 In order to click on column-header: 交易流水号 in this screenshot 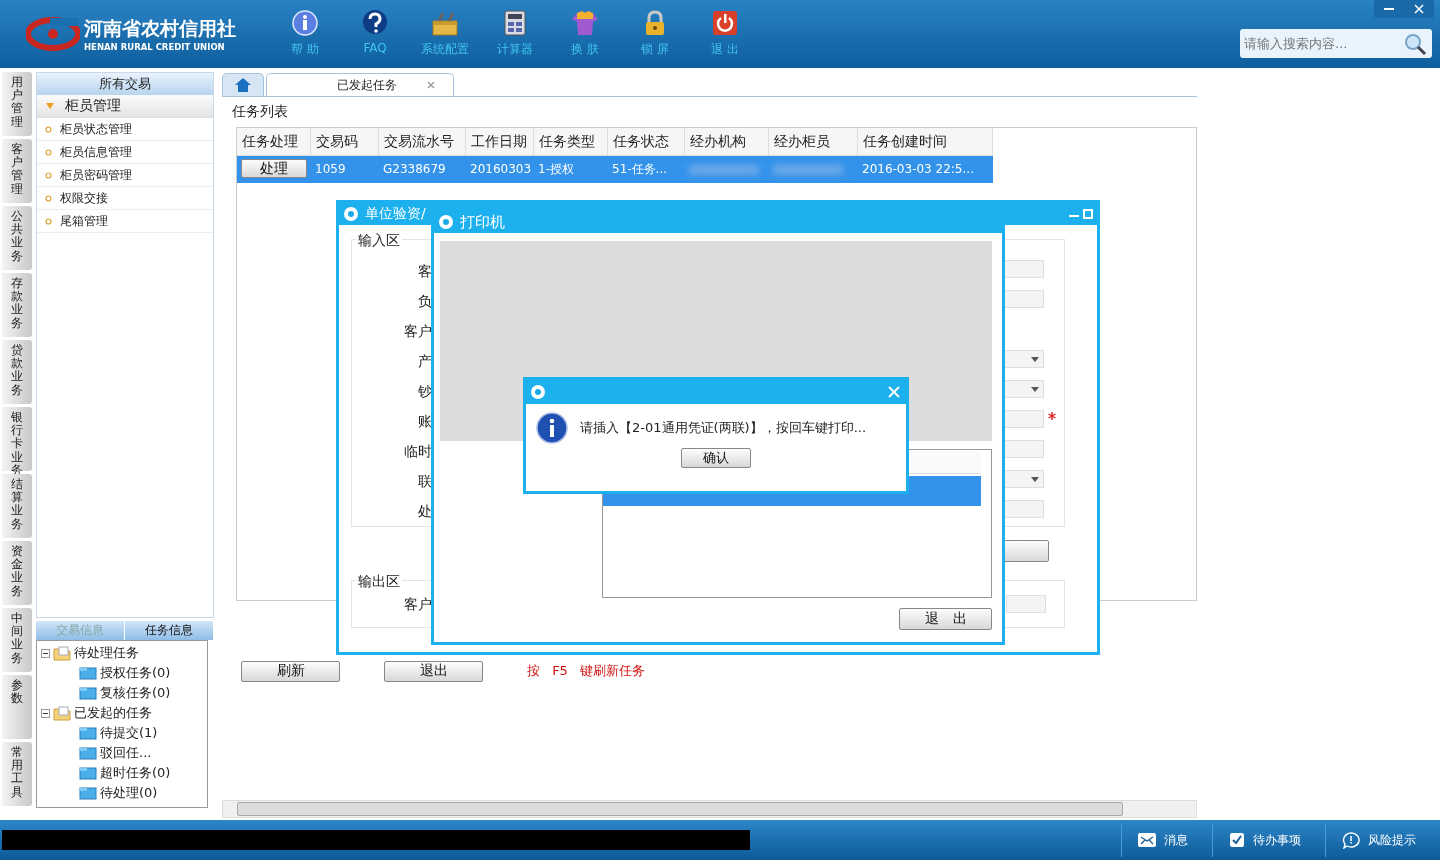, I will do `click(422, 141)`.